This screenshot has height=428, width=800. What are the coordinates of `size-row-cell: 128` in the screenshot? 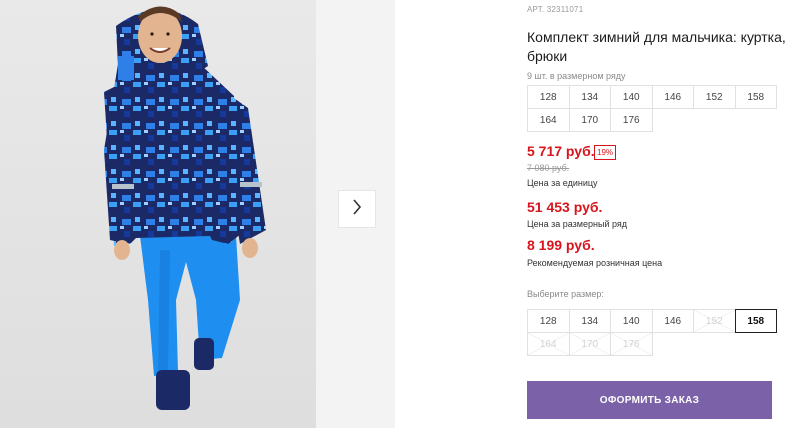 It's located at (548, 97).